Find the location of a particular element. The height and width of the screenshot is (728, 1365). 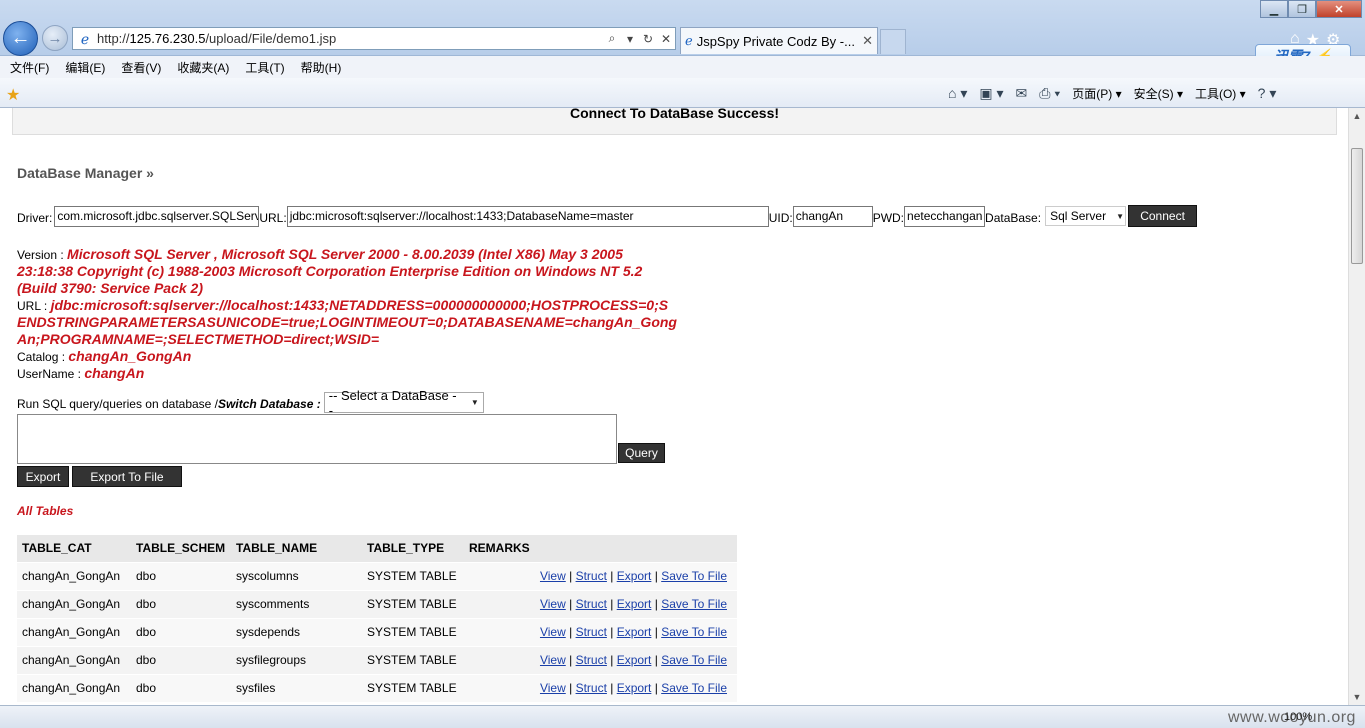

menu-help: 帮助(H) is located at coordinates (321, 67).